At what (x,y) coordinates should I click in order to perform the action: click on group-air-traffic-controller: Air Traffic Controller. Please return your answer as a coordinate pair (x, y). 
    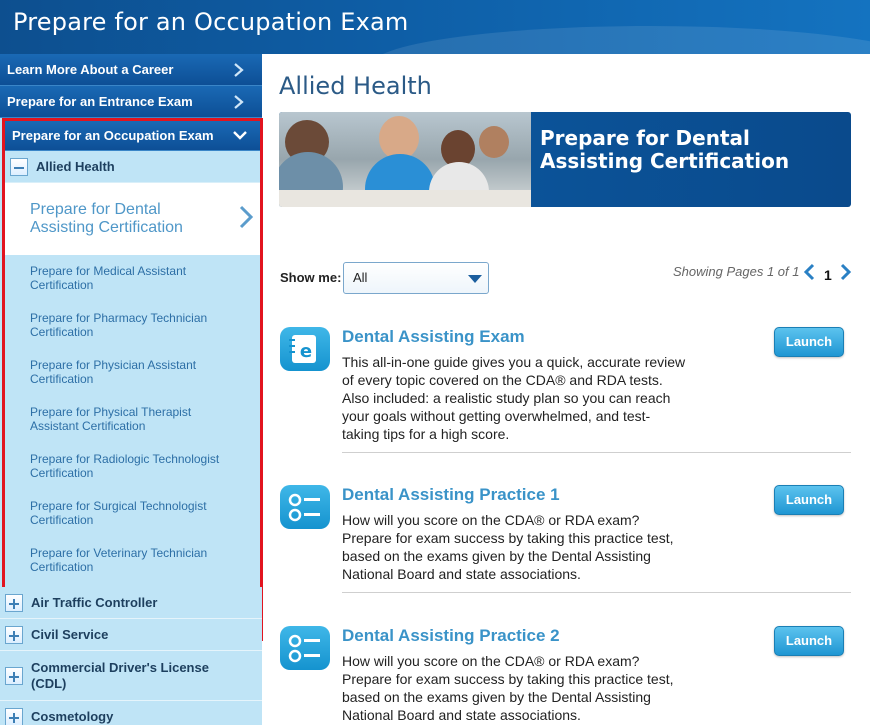
    Looking at the image, I should click on (131, 603).